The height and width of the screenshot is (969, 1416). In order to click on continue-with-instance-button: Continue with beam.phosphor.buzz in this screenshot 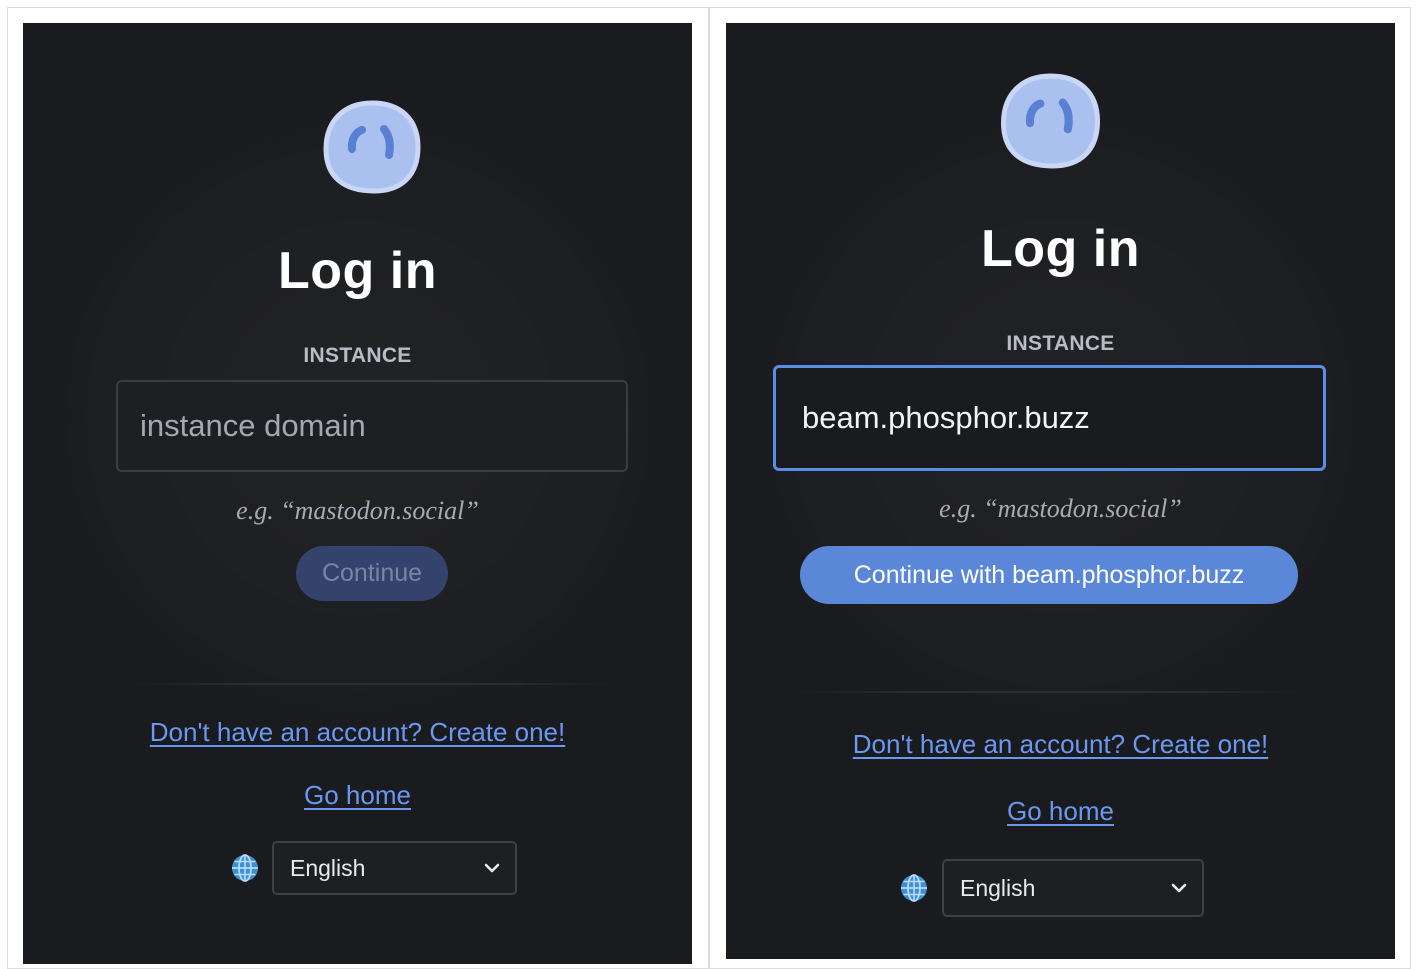, I will do `click(1049, 575)`.